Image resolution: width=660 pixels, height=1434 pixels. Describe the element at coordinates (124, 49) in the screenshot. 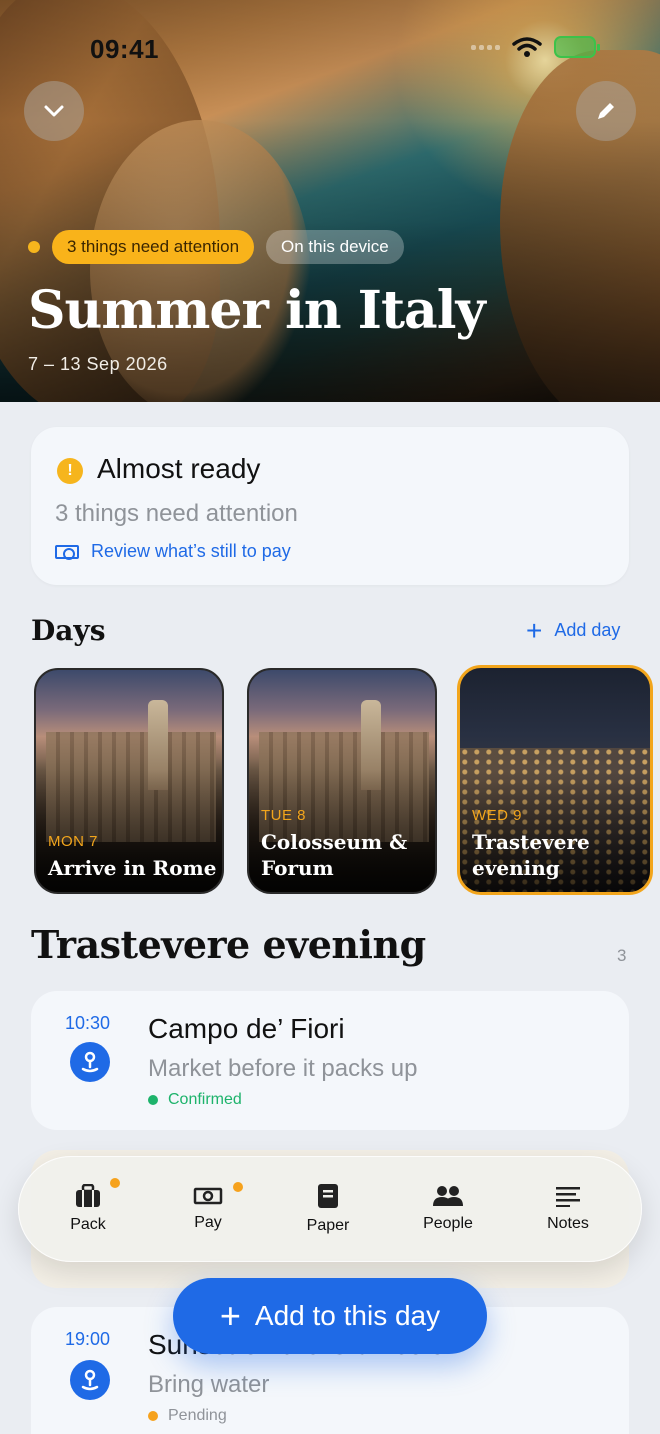

I see `status-time: 09:41` at that location.